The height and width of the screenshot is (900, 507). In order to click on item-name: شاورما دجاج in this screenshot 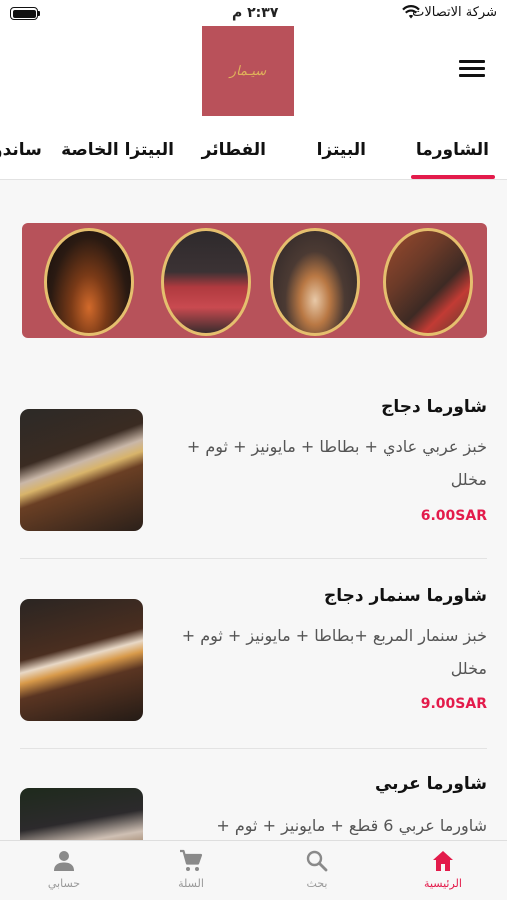, I will do `click(434, 407)`.